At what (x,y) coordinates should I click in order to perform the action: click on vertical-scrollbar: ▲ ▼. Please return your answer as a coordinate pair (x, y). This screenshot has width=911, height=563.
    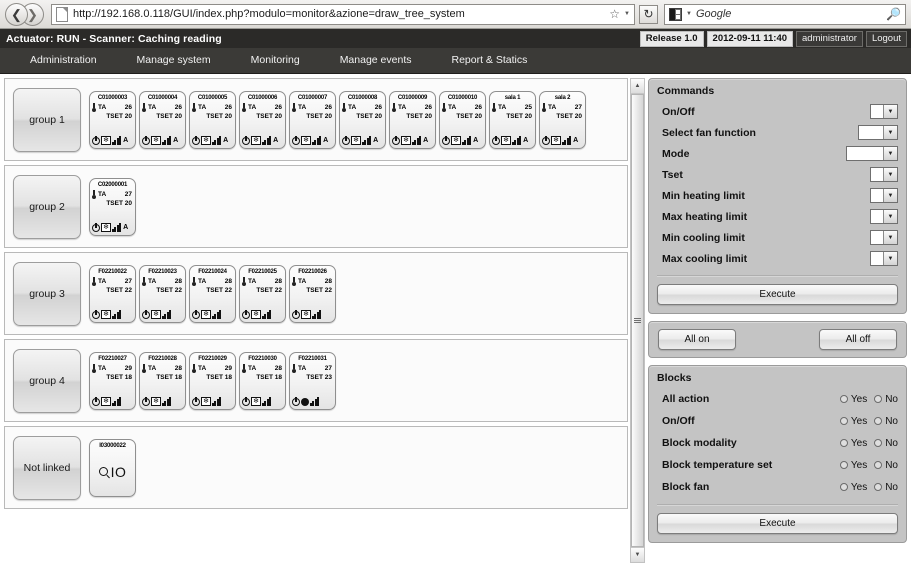
    Looking at the image, I should click on (637, 320).